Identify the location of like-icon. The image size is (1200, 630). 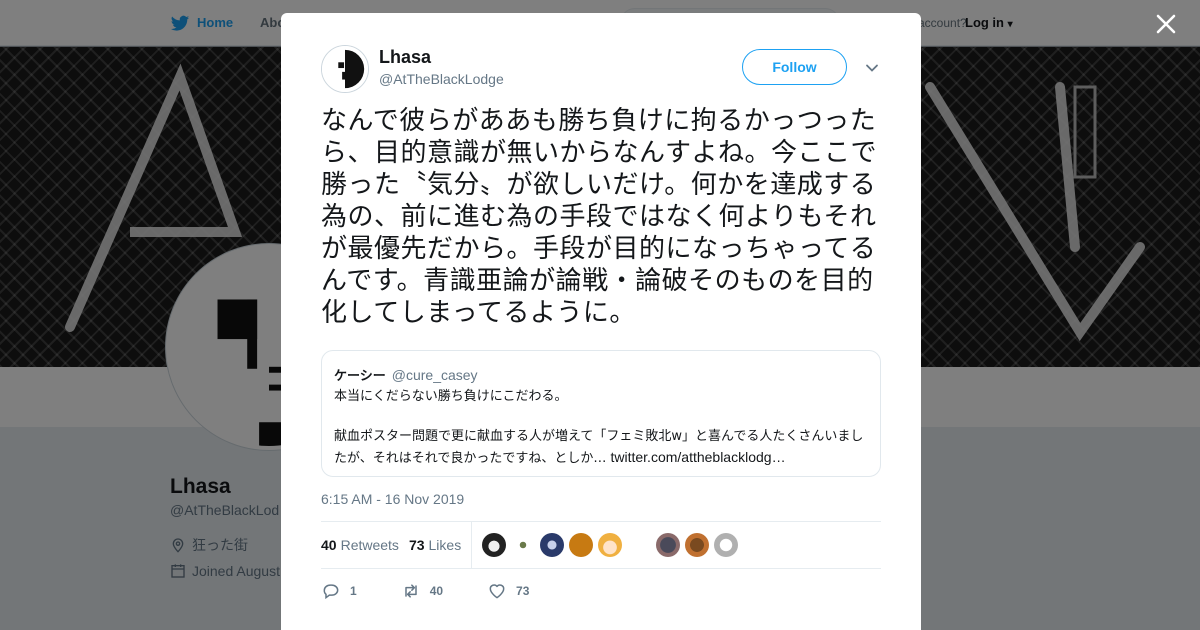
(497, 591).